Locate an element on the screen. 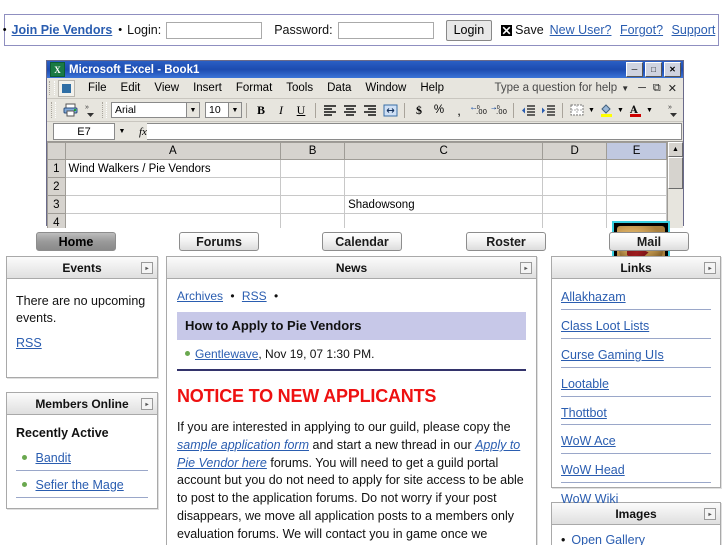 This screenshot has width=727, height=545. chevron-down-icon: ▼ is located at coordinates (625, 88).